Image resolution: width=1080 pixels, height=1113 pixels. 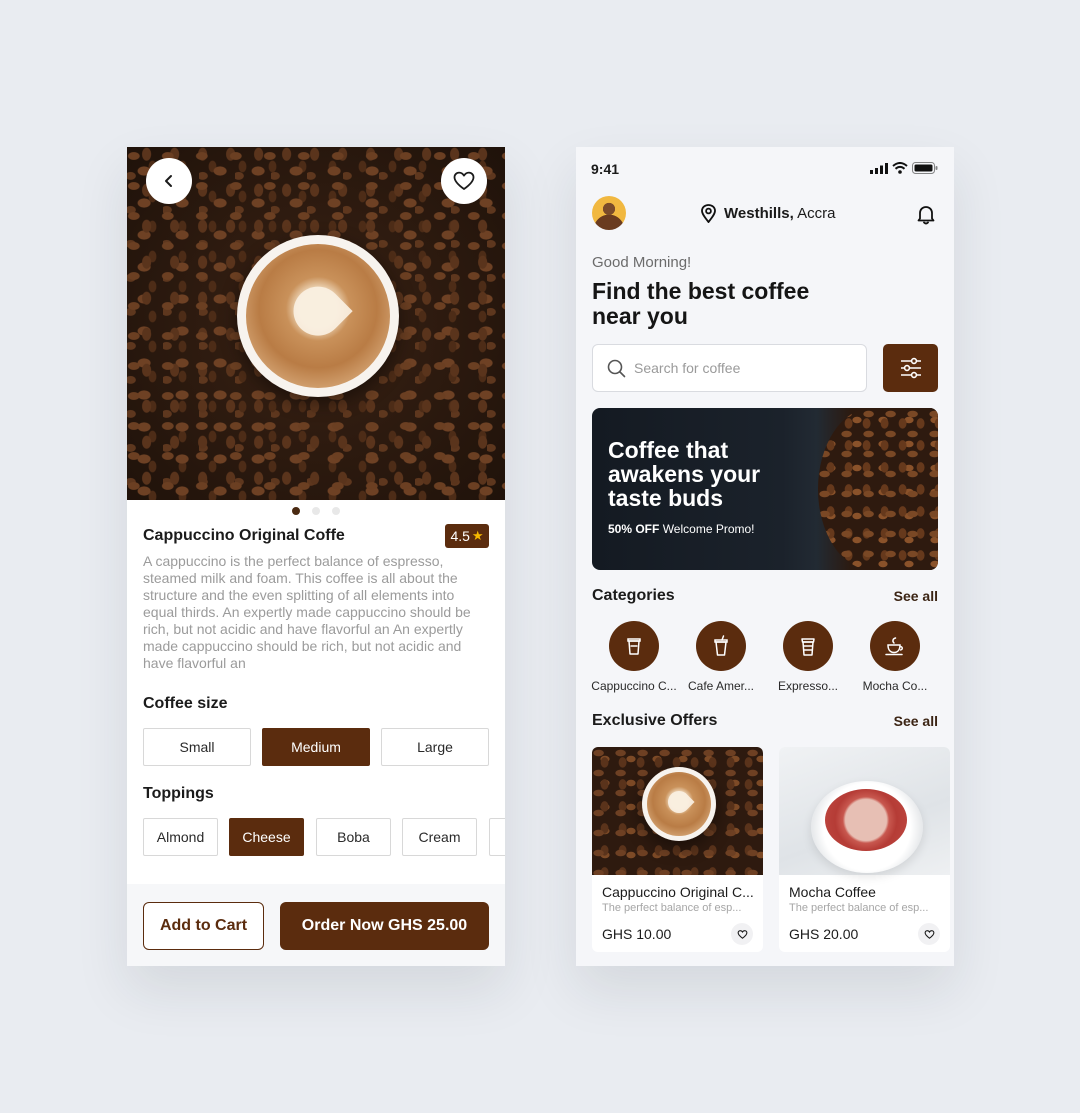 What do you see at coordinates (707, 529) in the screenshot?
I see `promo-text: Welcome Promo!` at bounding box center [707, 529].